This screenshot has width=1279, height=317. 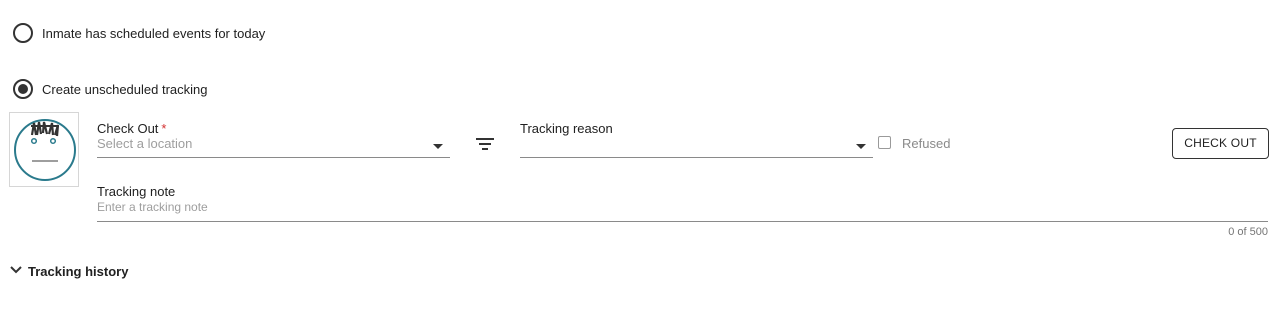 I want to click on check-out-underline, so click(x=273, y=157).